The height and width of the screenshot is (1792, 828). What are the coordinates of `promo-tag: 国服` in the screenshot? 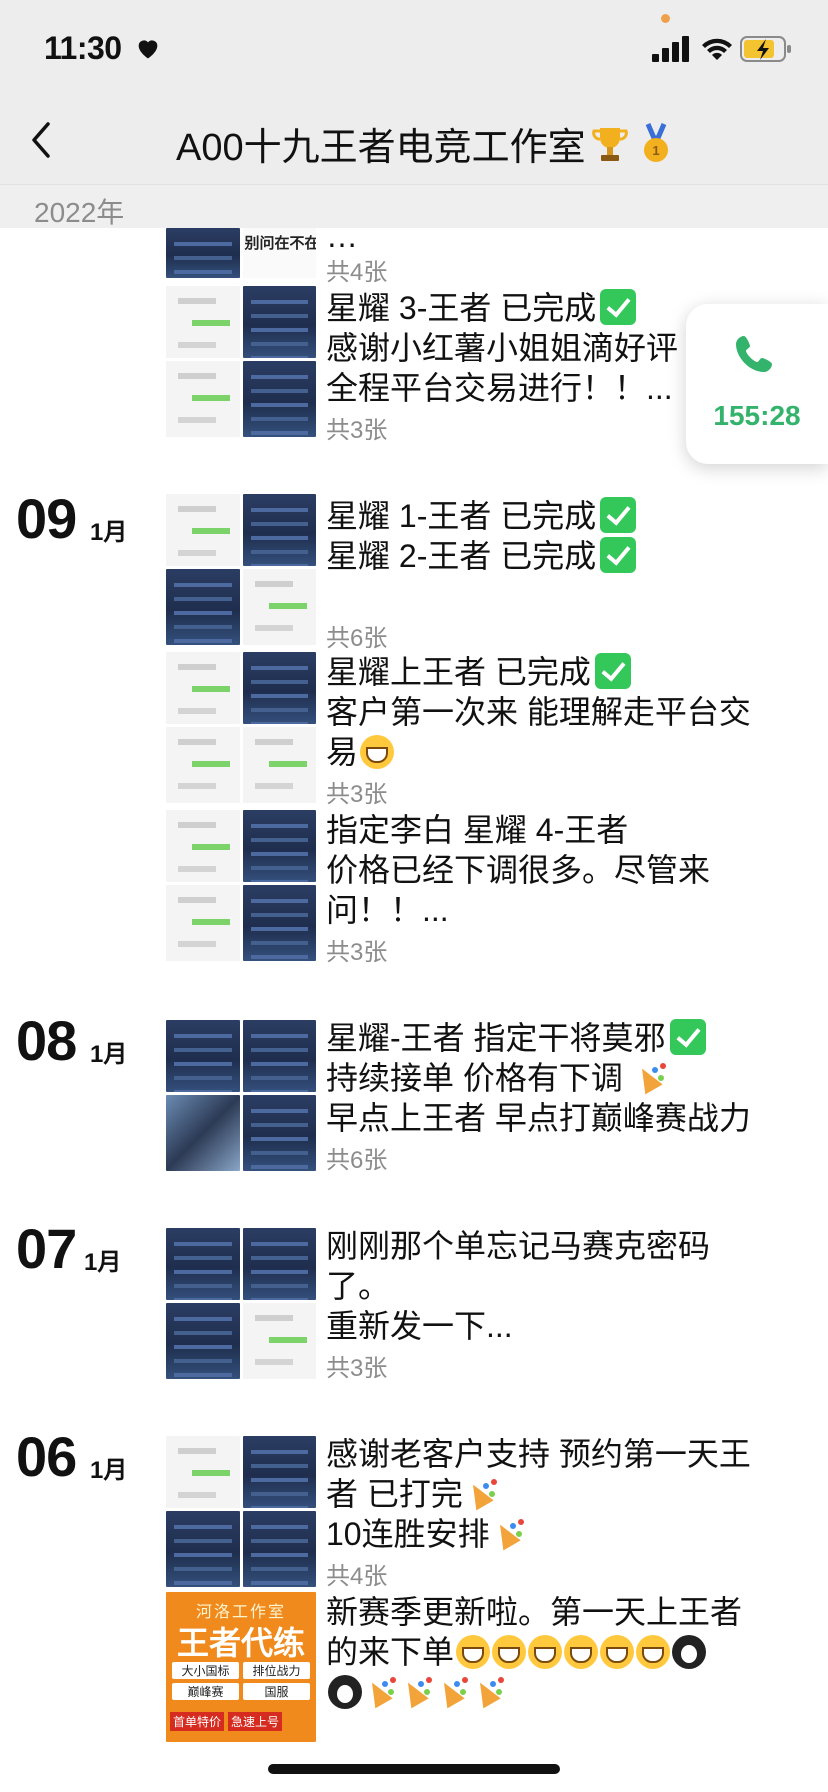 It's located at (276, 1691).